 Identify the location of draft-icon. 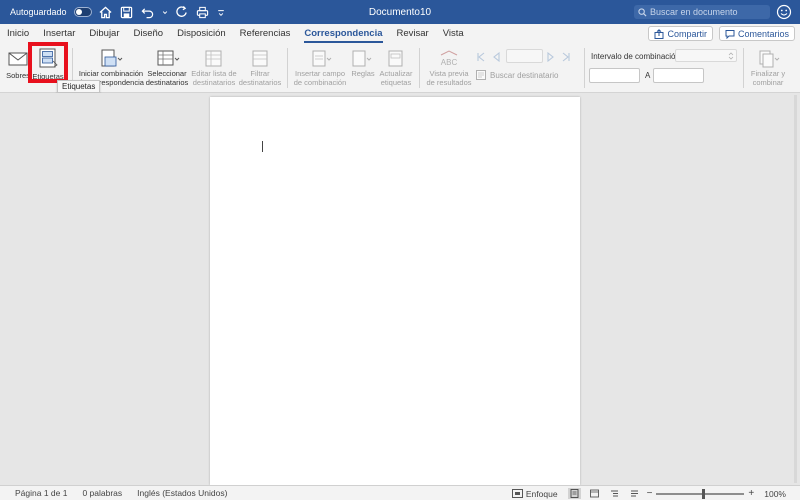
(634, 493).